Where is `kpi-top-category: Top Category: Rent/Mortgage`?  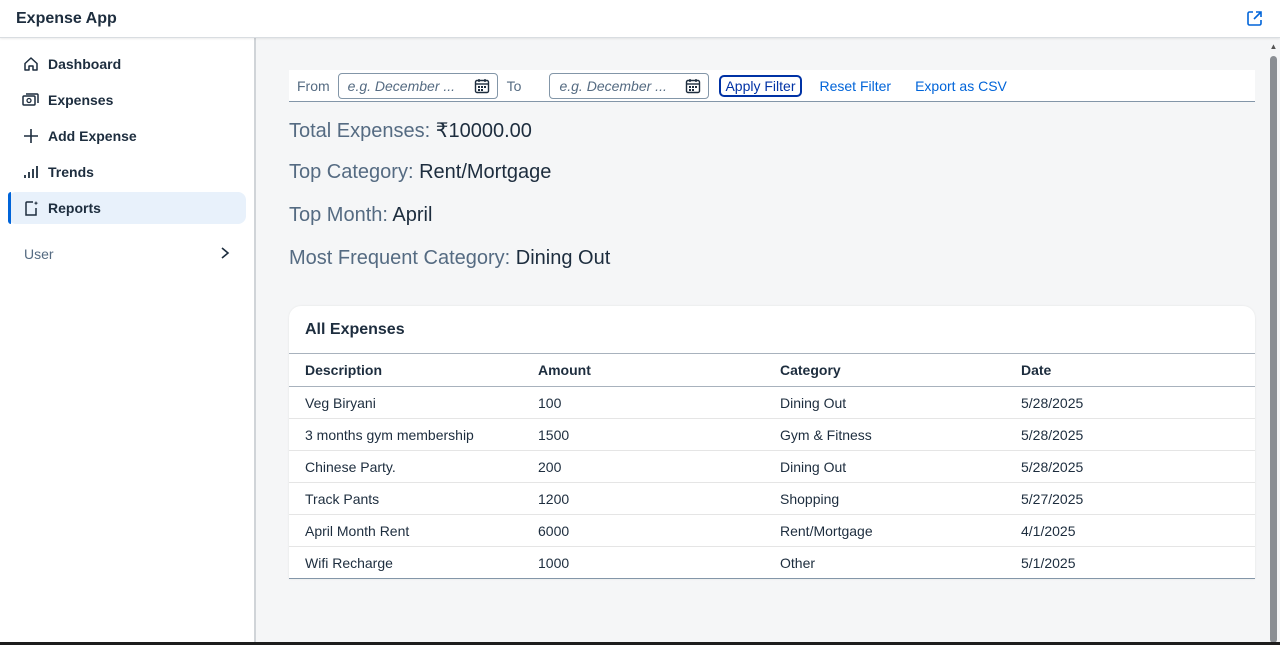 kpi-top-category: Top Category: Rent/Mortgage is located at coordinates (420, 172).